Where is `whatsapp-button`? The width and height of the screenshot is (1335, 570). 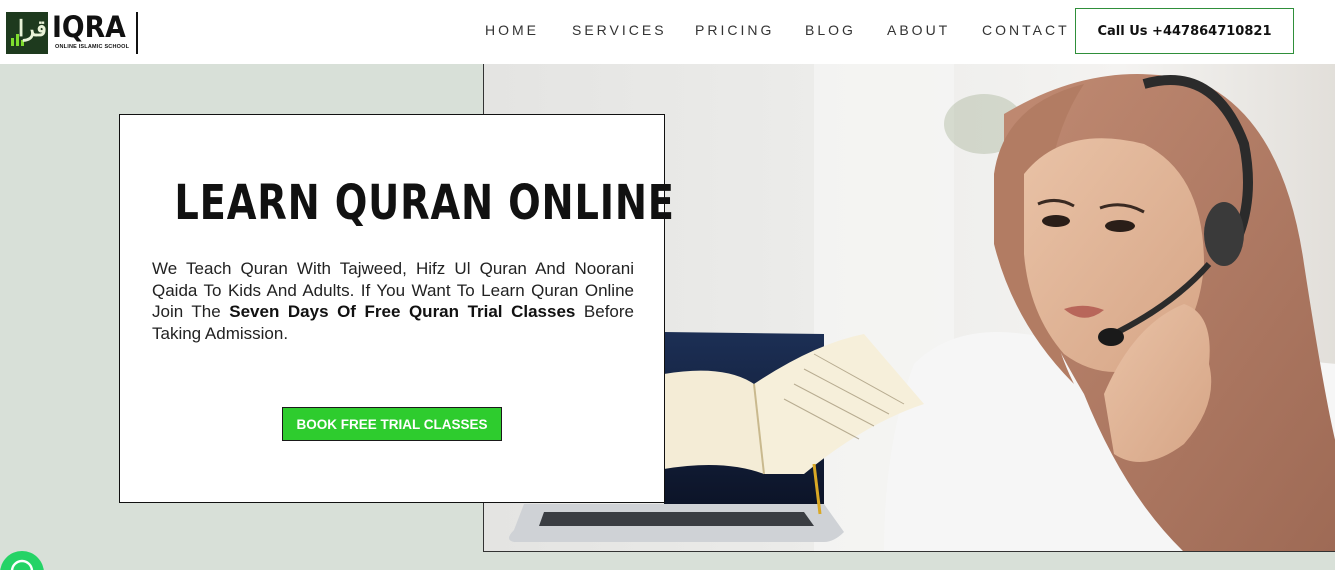 whatsapp-button is located at coordinates (22, 560).